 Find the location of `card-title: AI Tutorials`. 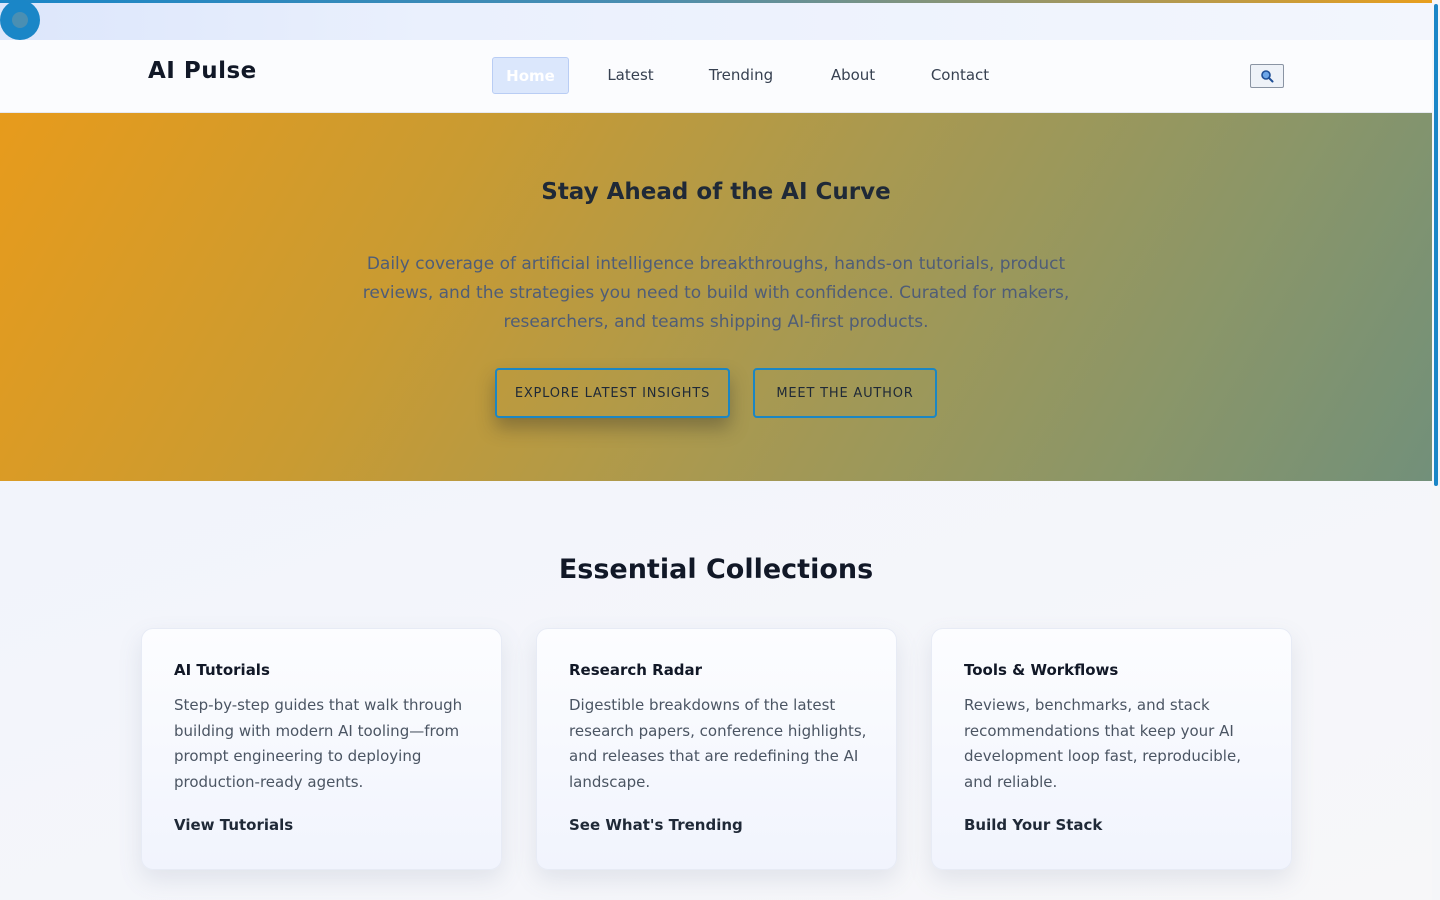

card-title: AI Tutorials is located at coordinates (222, 670).